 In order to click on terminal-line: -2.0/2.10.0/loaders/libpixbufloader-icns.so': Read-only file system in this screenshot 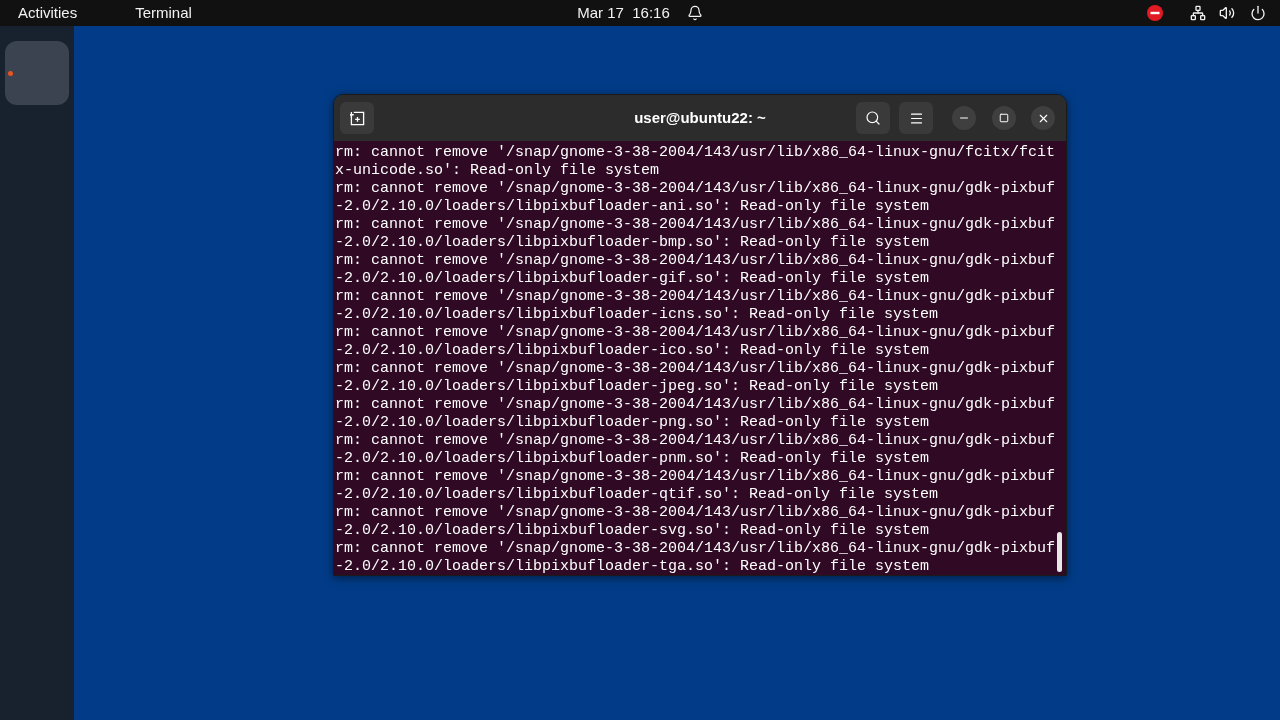, I will do `click(637, 315)`.